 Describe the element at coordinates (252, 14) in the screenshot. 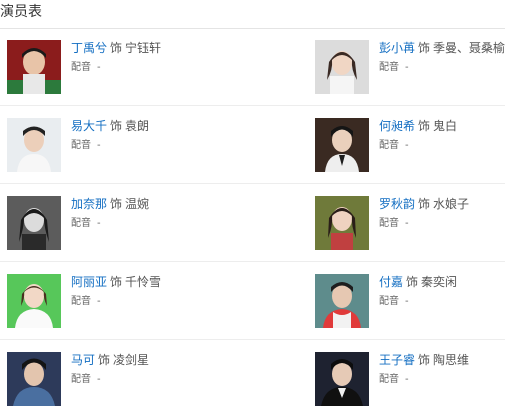

I see `cast-section-header: 演员表` at that location.